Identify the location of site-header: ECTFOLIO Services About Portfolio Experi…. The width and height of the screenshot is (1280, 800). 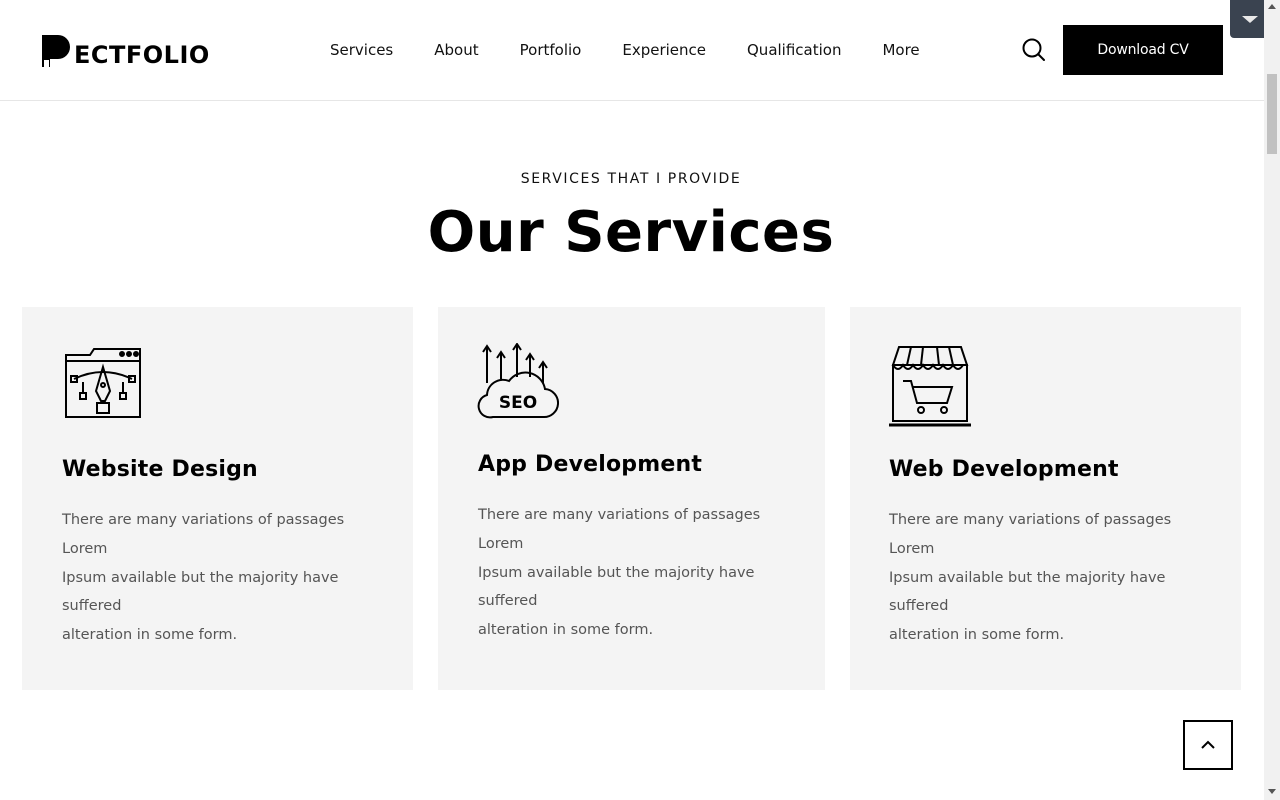
(632, 50).